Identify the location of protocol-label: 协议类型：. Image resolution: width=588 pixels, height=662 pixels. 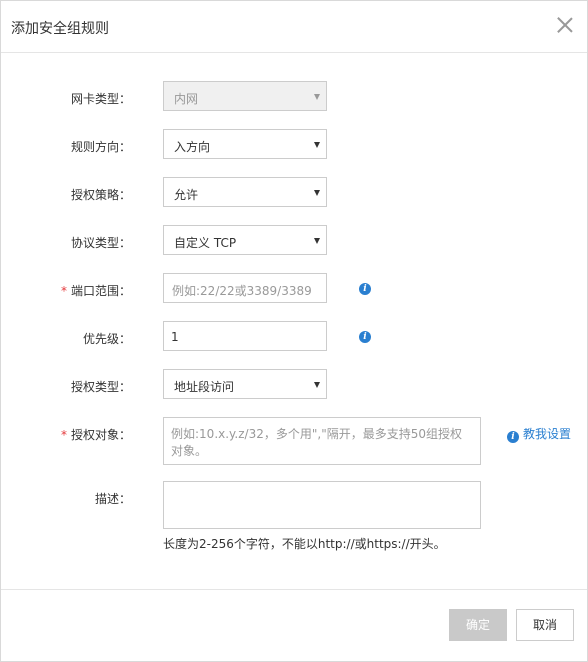
(100, 243).